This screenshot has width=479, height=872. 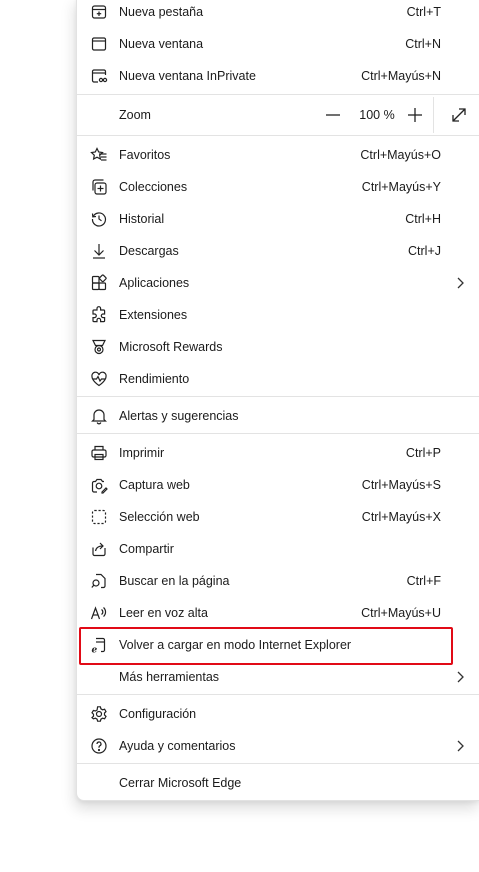 I want to click on web-capture-icon, so click(x=99, y=485).